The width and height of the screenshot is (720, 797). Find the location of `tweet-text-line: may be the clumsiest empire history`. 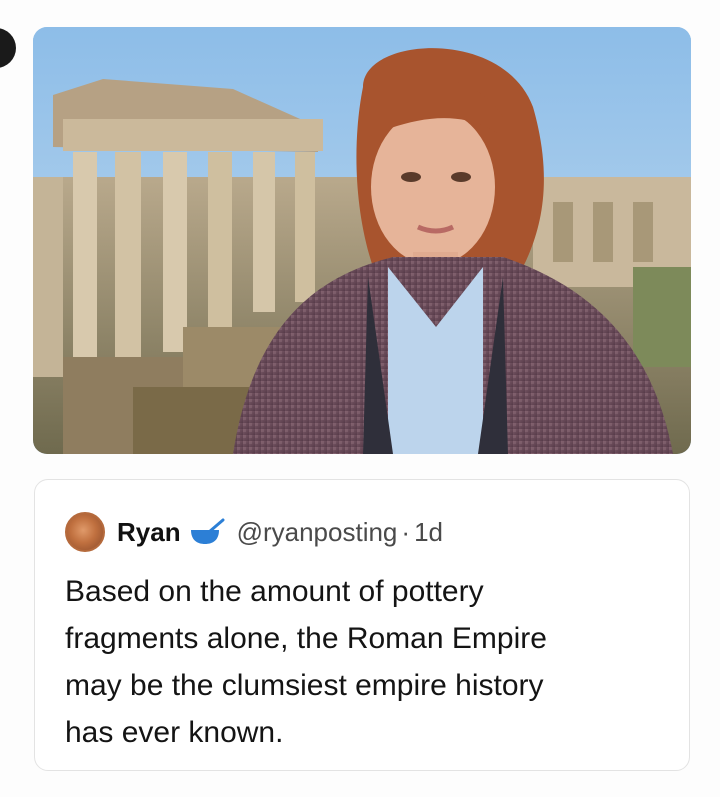

tweet-text-line: may be the clumsiest empire history is located at coordinates (304, 685).